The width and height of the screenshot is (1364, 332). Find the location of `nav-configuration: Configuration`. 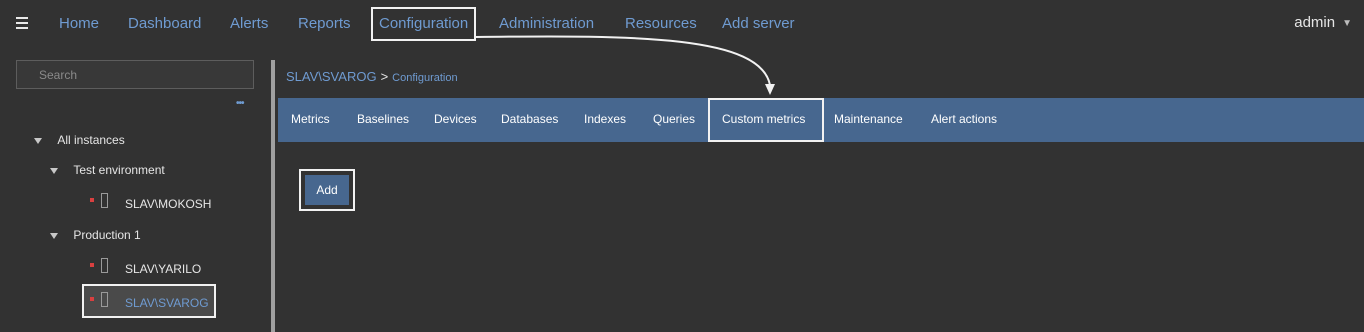

nav-configuration: Configuration is located at coordinates (424, 24).